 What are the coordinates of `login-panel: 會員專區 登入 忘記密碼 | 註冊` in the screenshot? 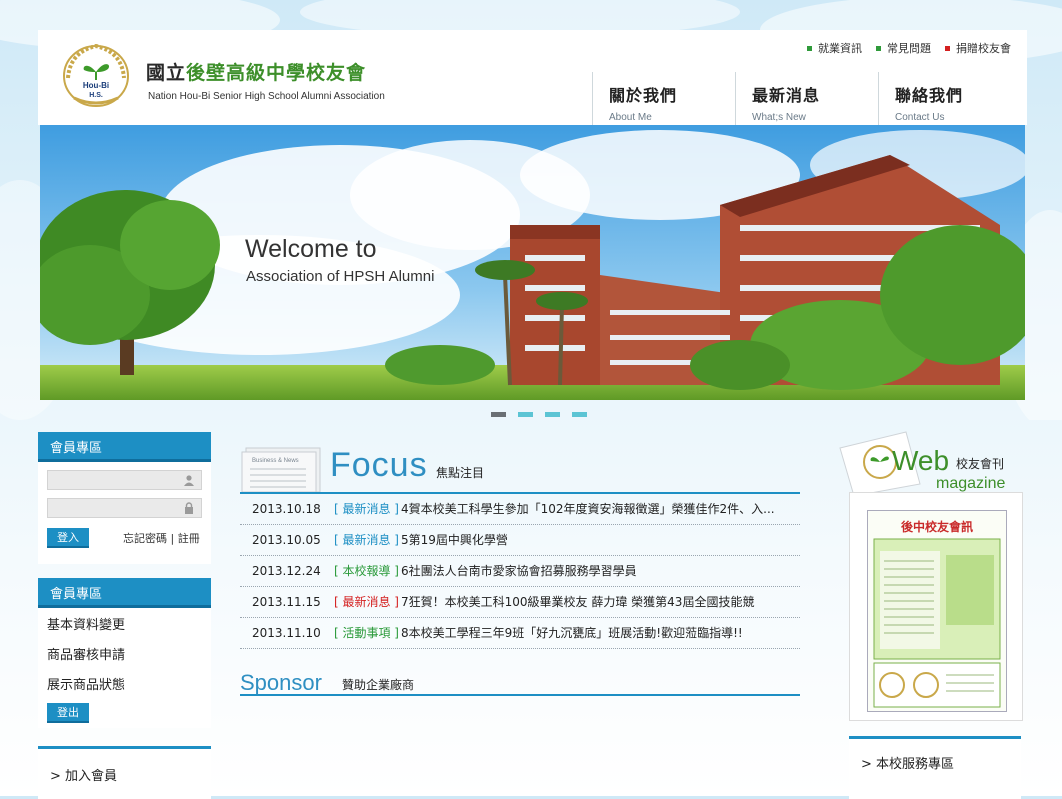 It's located at (124, 498).